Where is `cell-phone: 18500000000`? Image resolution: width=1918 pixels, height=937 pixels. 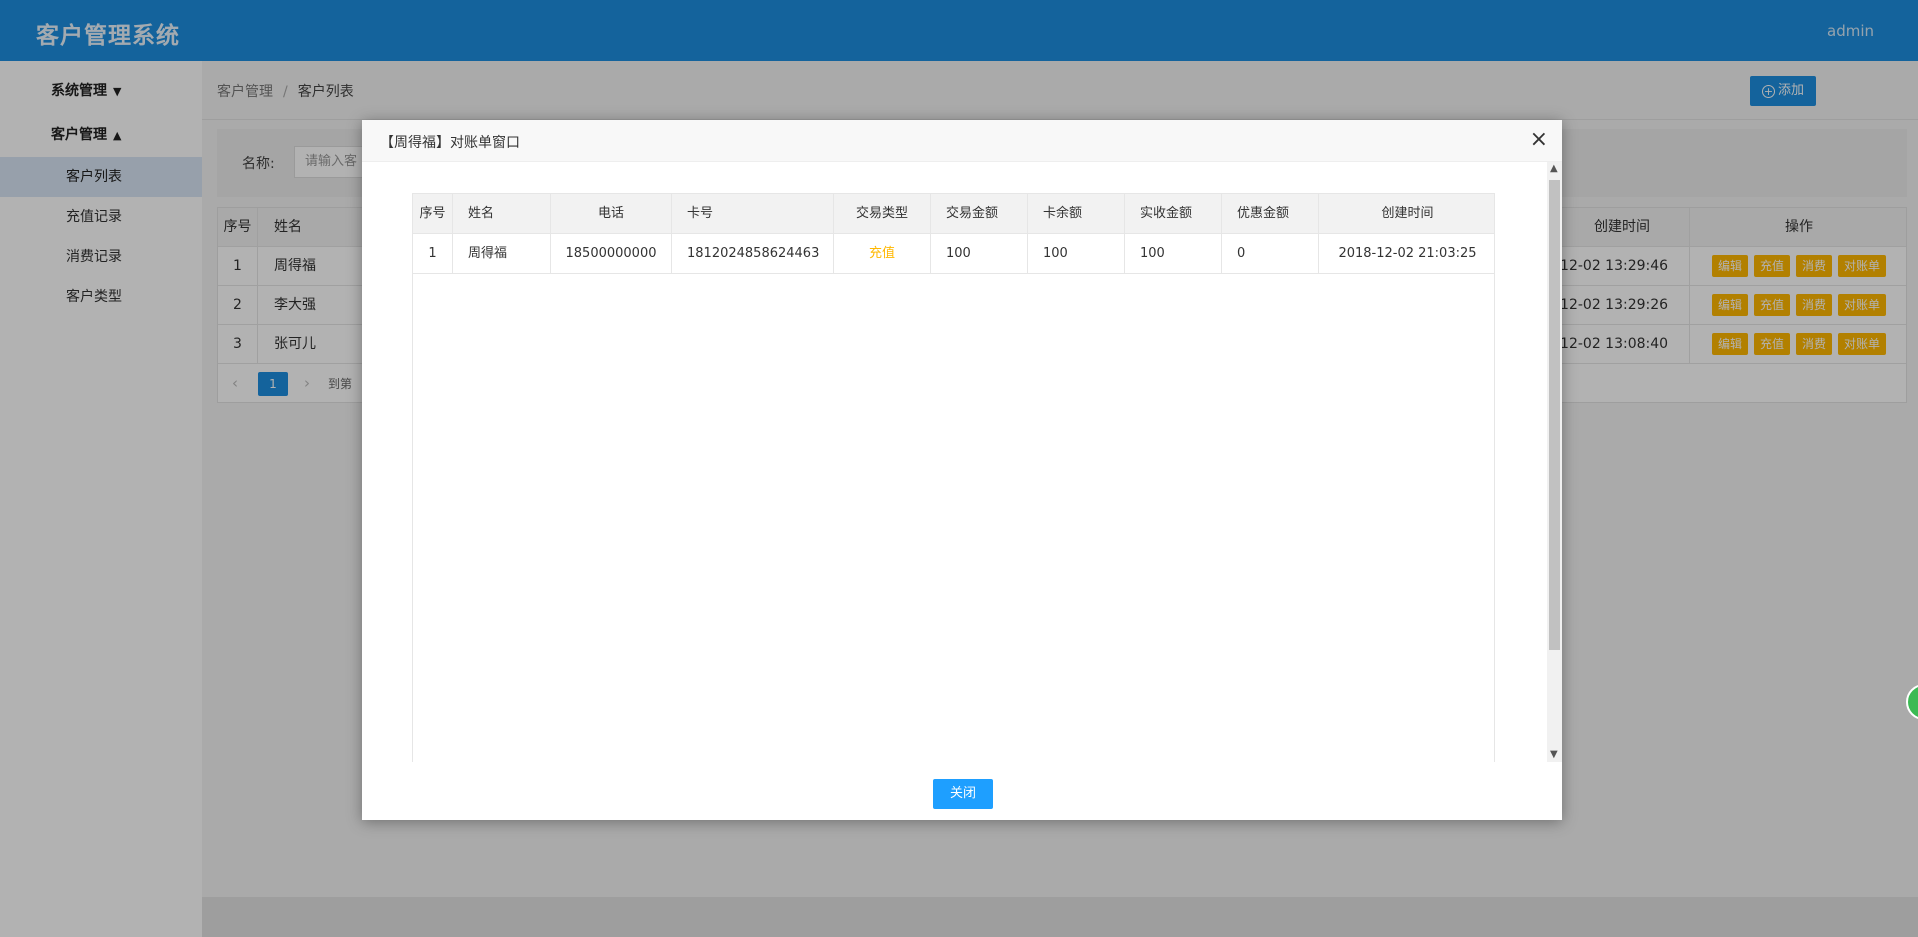
cell-phone: 18500000000 is located at coordinates (611, 253).